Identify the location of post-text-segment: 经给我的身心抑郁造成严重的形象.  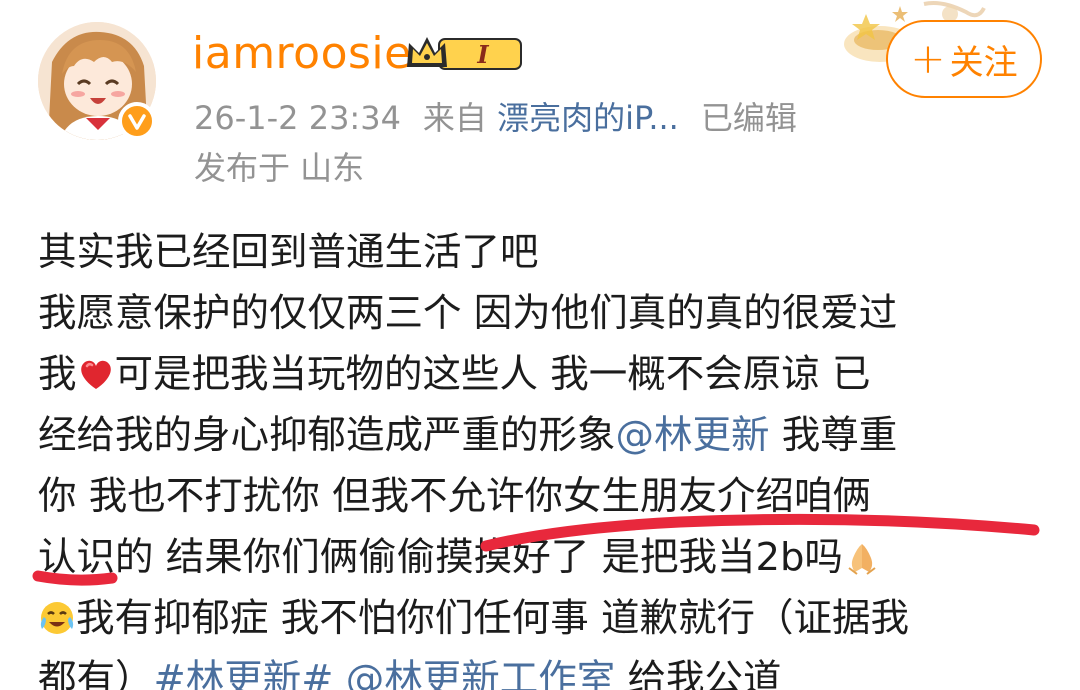
(327, 435).